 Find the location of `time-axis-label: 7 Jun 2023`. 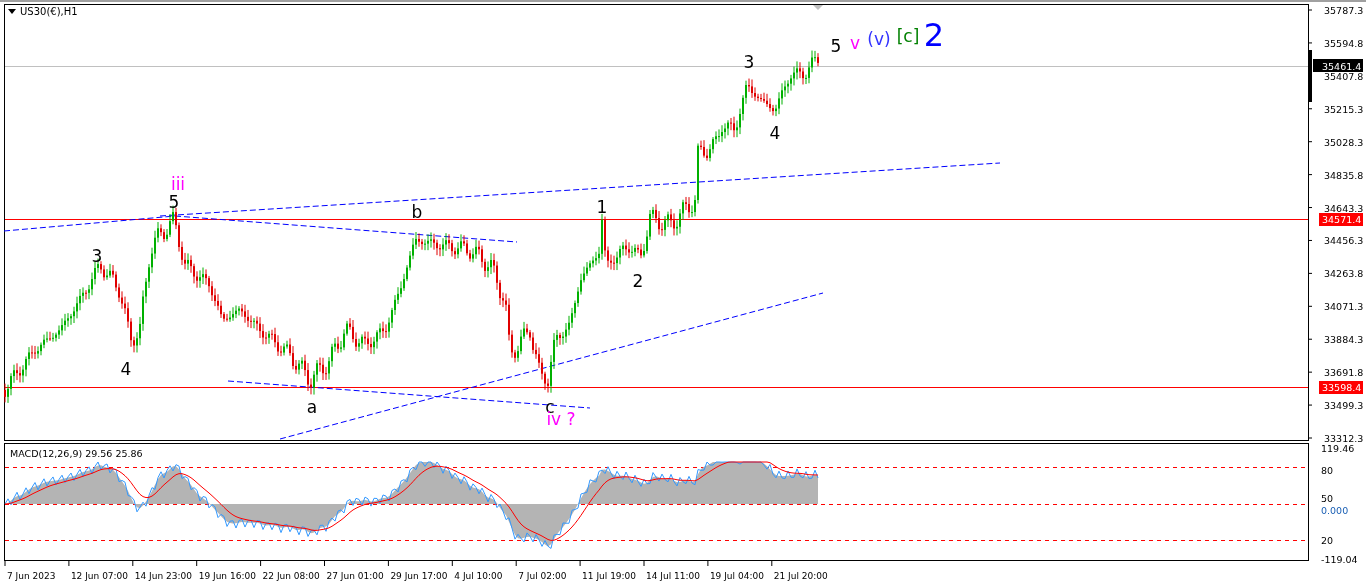

time-axis-label: 7 Jun 2023 is located at coordinates (31, 576).